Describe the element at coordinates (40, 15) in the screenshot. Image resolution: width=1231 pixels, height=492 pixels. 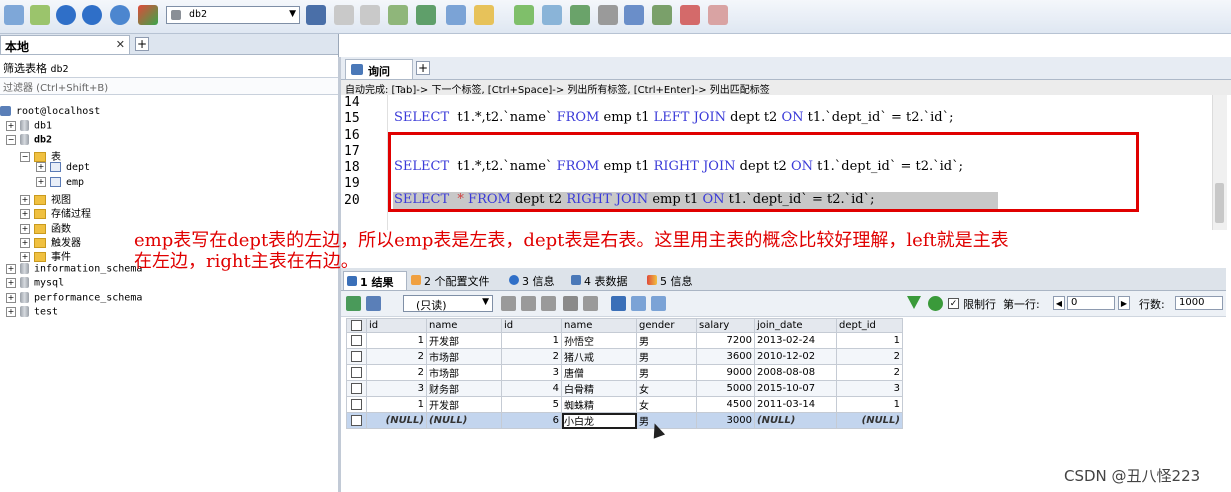
I see `disconnect-icon` at that location.